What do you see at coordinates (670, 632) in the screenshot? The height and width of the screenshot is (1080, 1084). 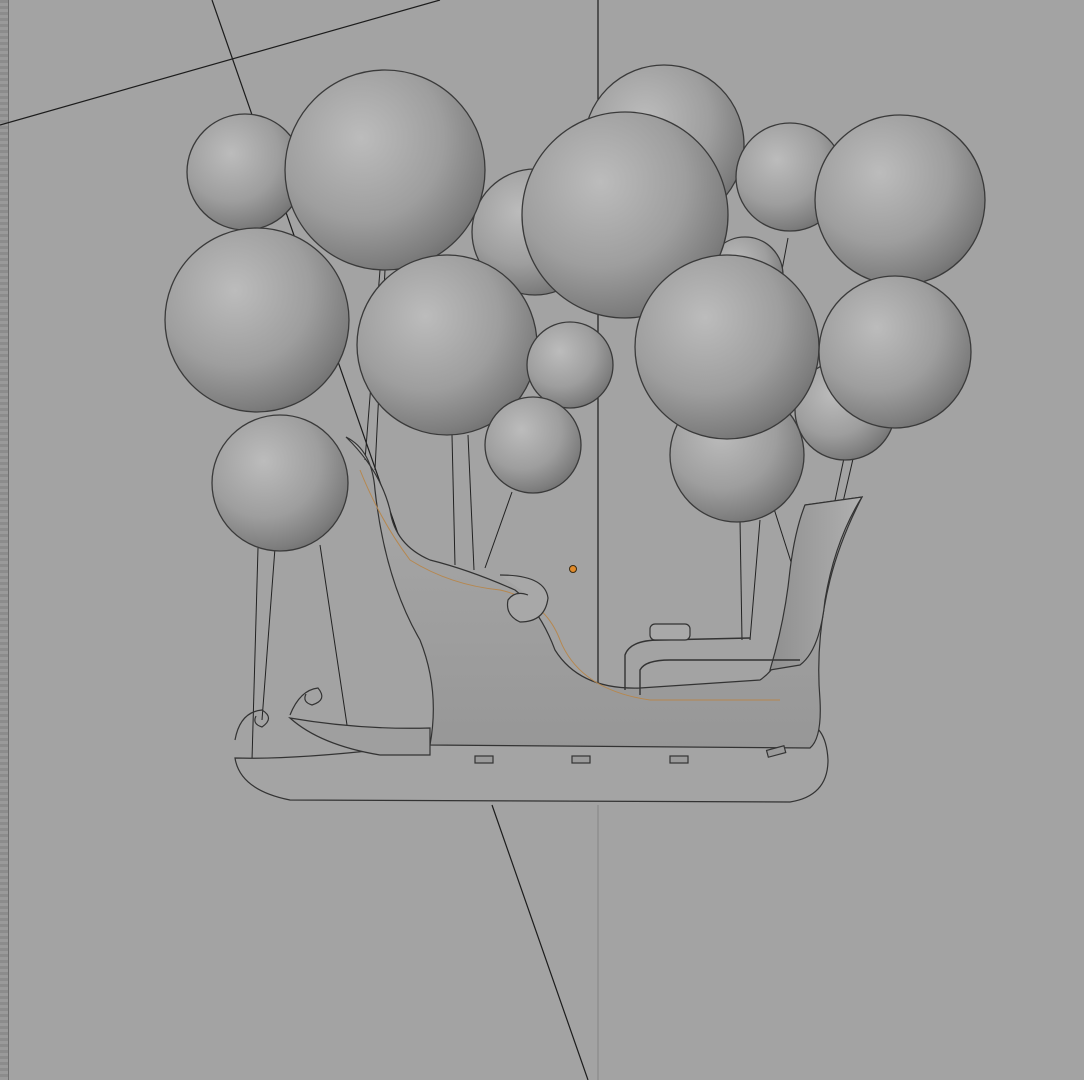 I see `sleigh-handle-grip` at bounding box center [670, 632].